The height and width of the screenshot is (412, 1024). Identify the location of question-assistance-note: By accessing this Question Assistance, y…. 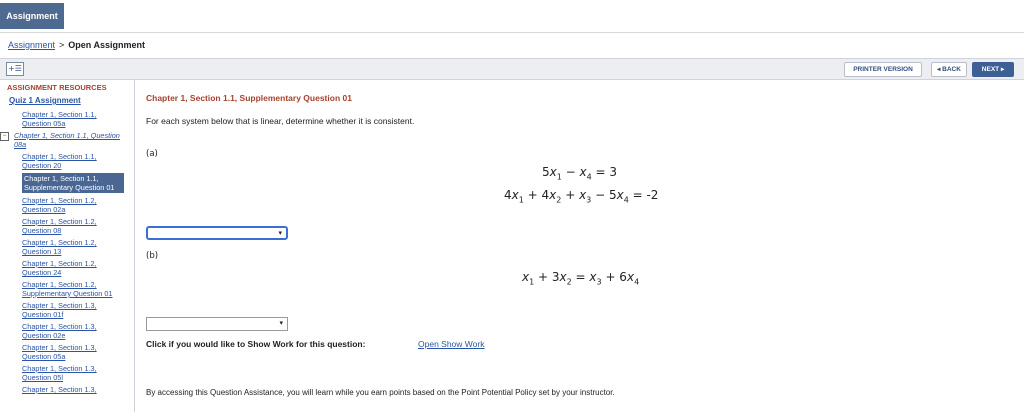
(380, 392).